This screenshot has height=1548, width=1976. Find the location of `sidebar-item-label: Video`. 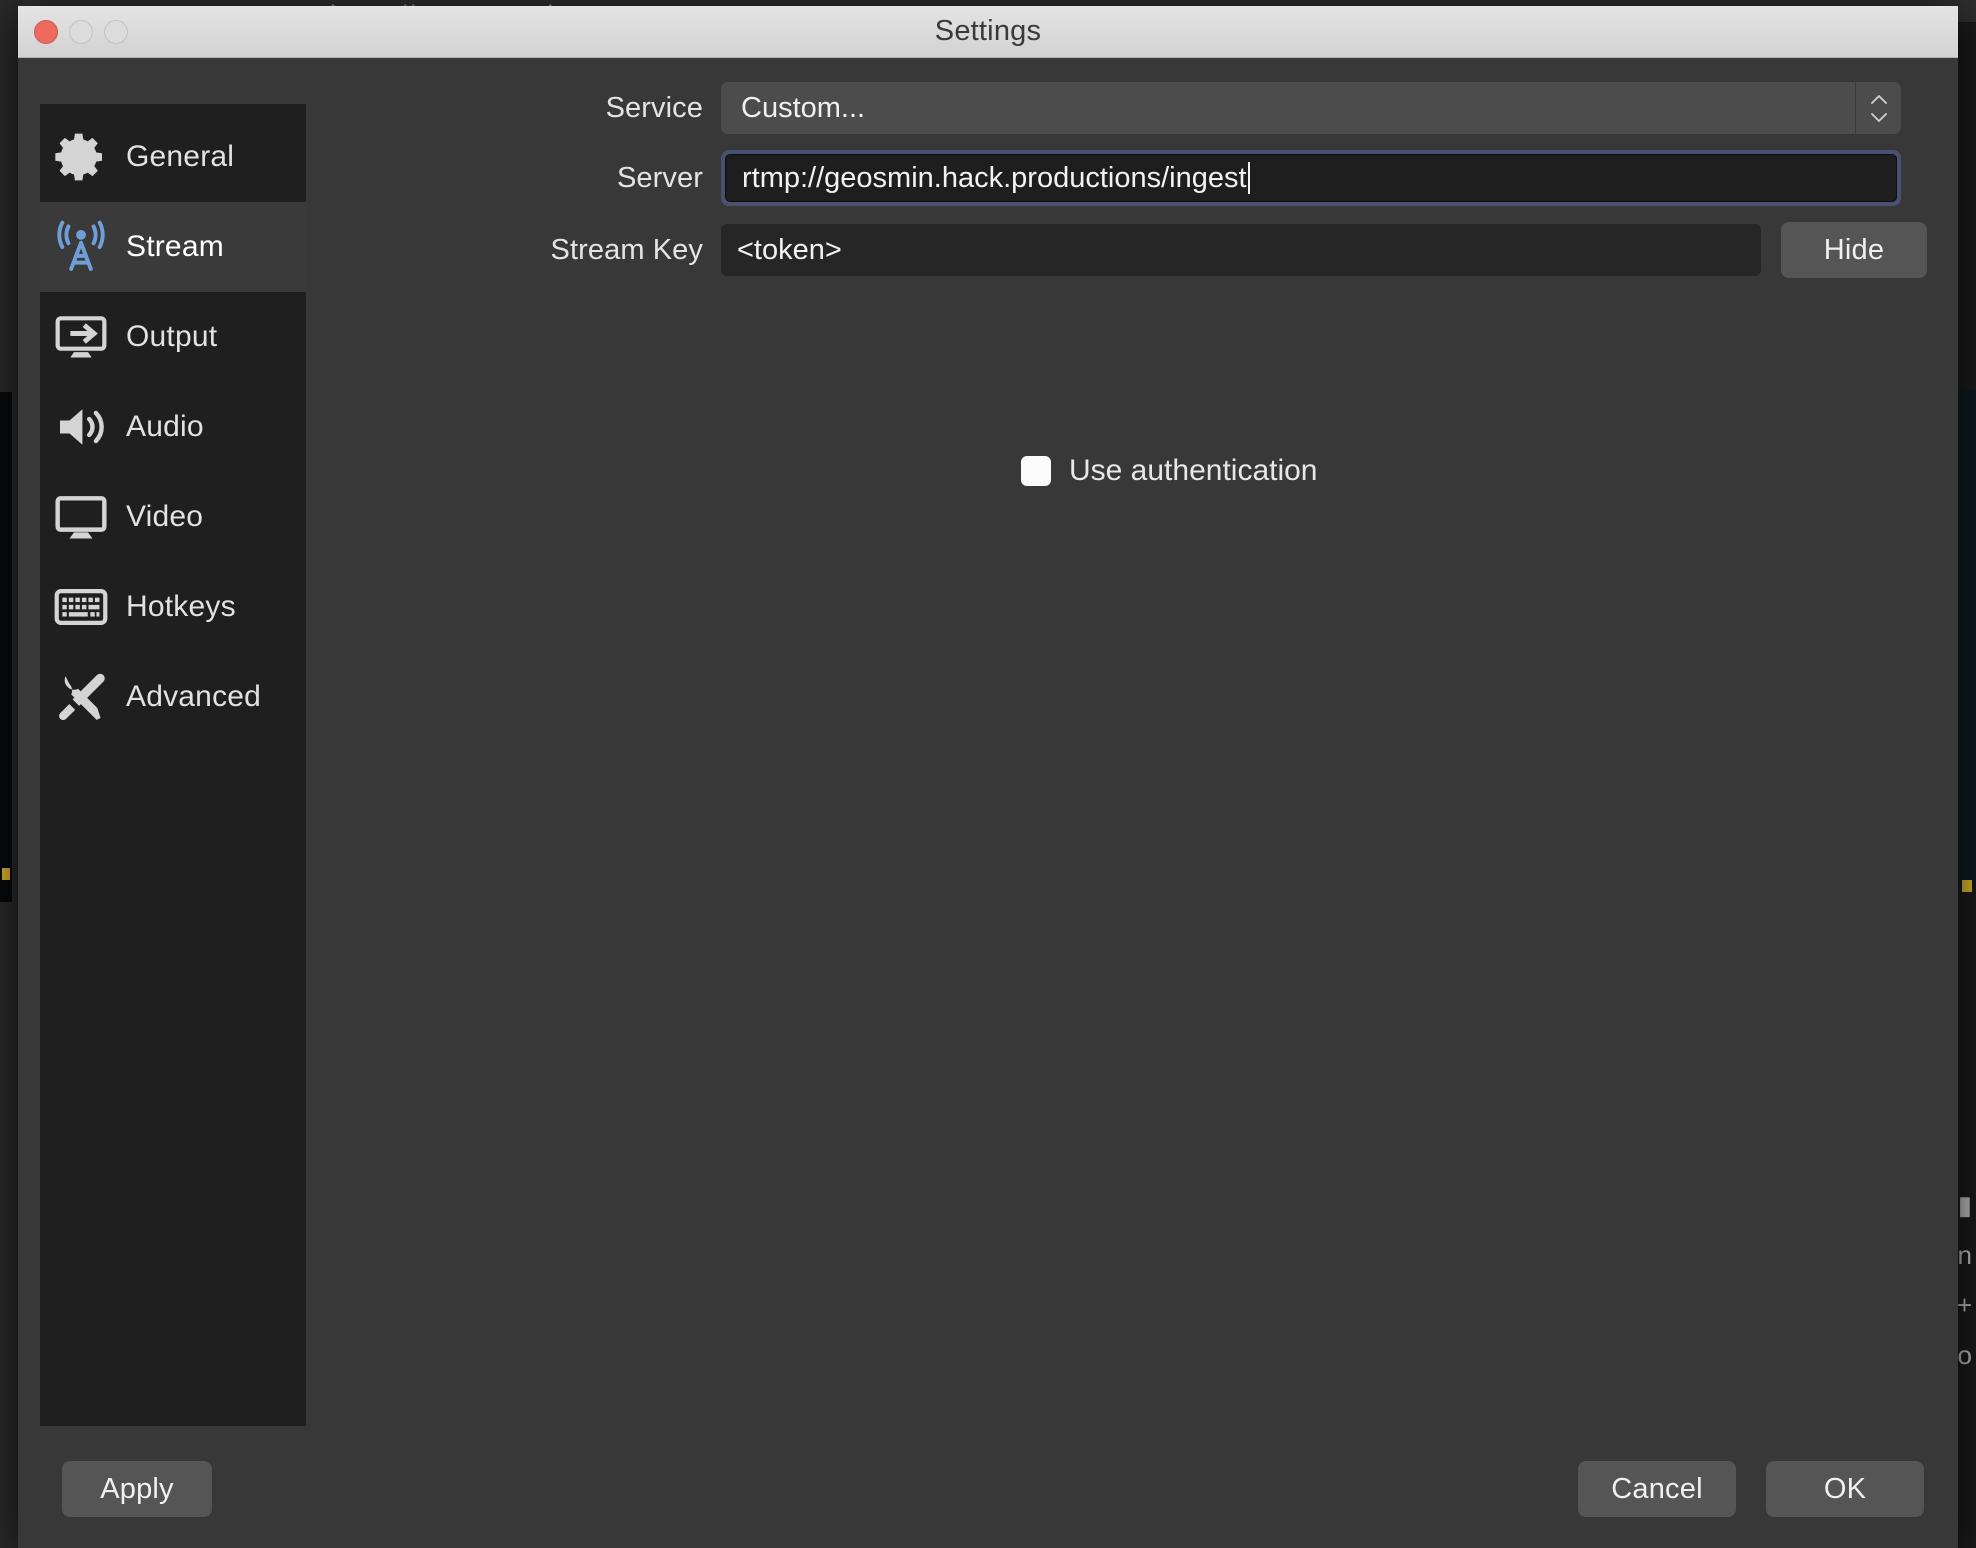

sidebar-item-label: Video is located at coordinates (165, 516).